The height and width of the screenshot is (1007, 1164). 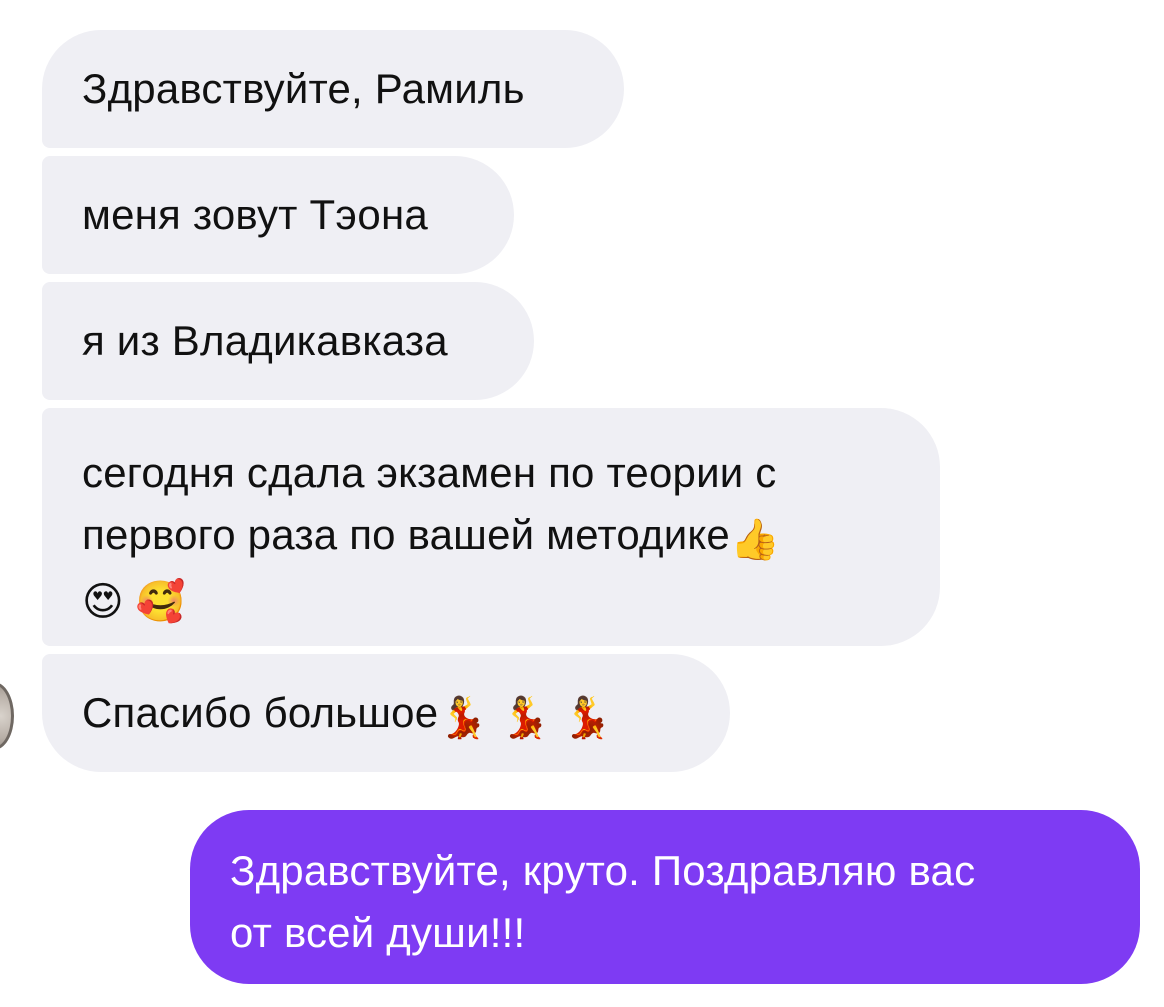 What do you see at coordinates (103, 602) in the screenshot?
I see `heart-eyes-icon: 😍` at bounding box center [103, 602].